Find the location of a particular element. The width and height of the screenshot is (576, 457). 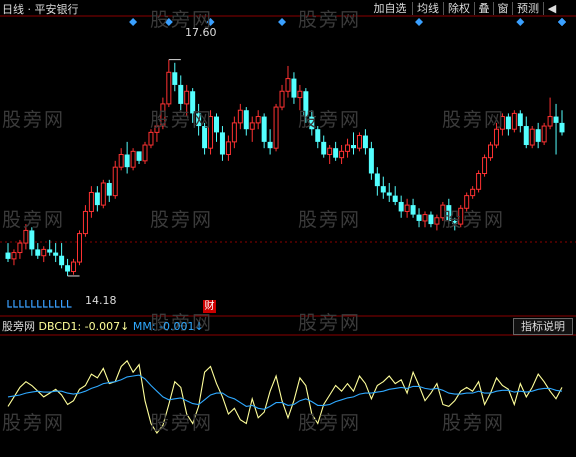

finance-badge: 财 is located at coordinates (209, 306).